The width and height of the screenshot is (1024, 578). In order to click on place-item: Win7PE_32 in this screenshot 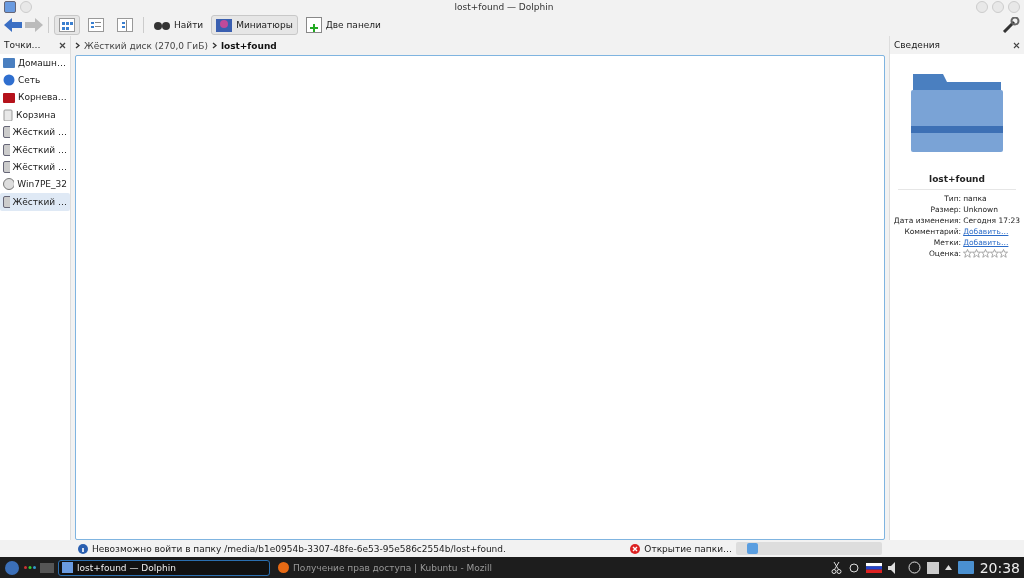, I will do `click(35, 184)`.